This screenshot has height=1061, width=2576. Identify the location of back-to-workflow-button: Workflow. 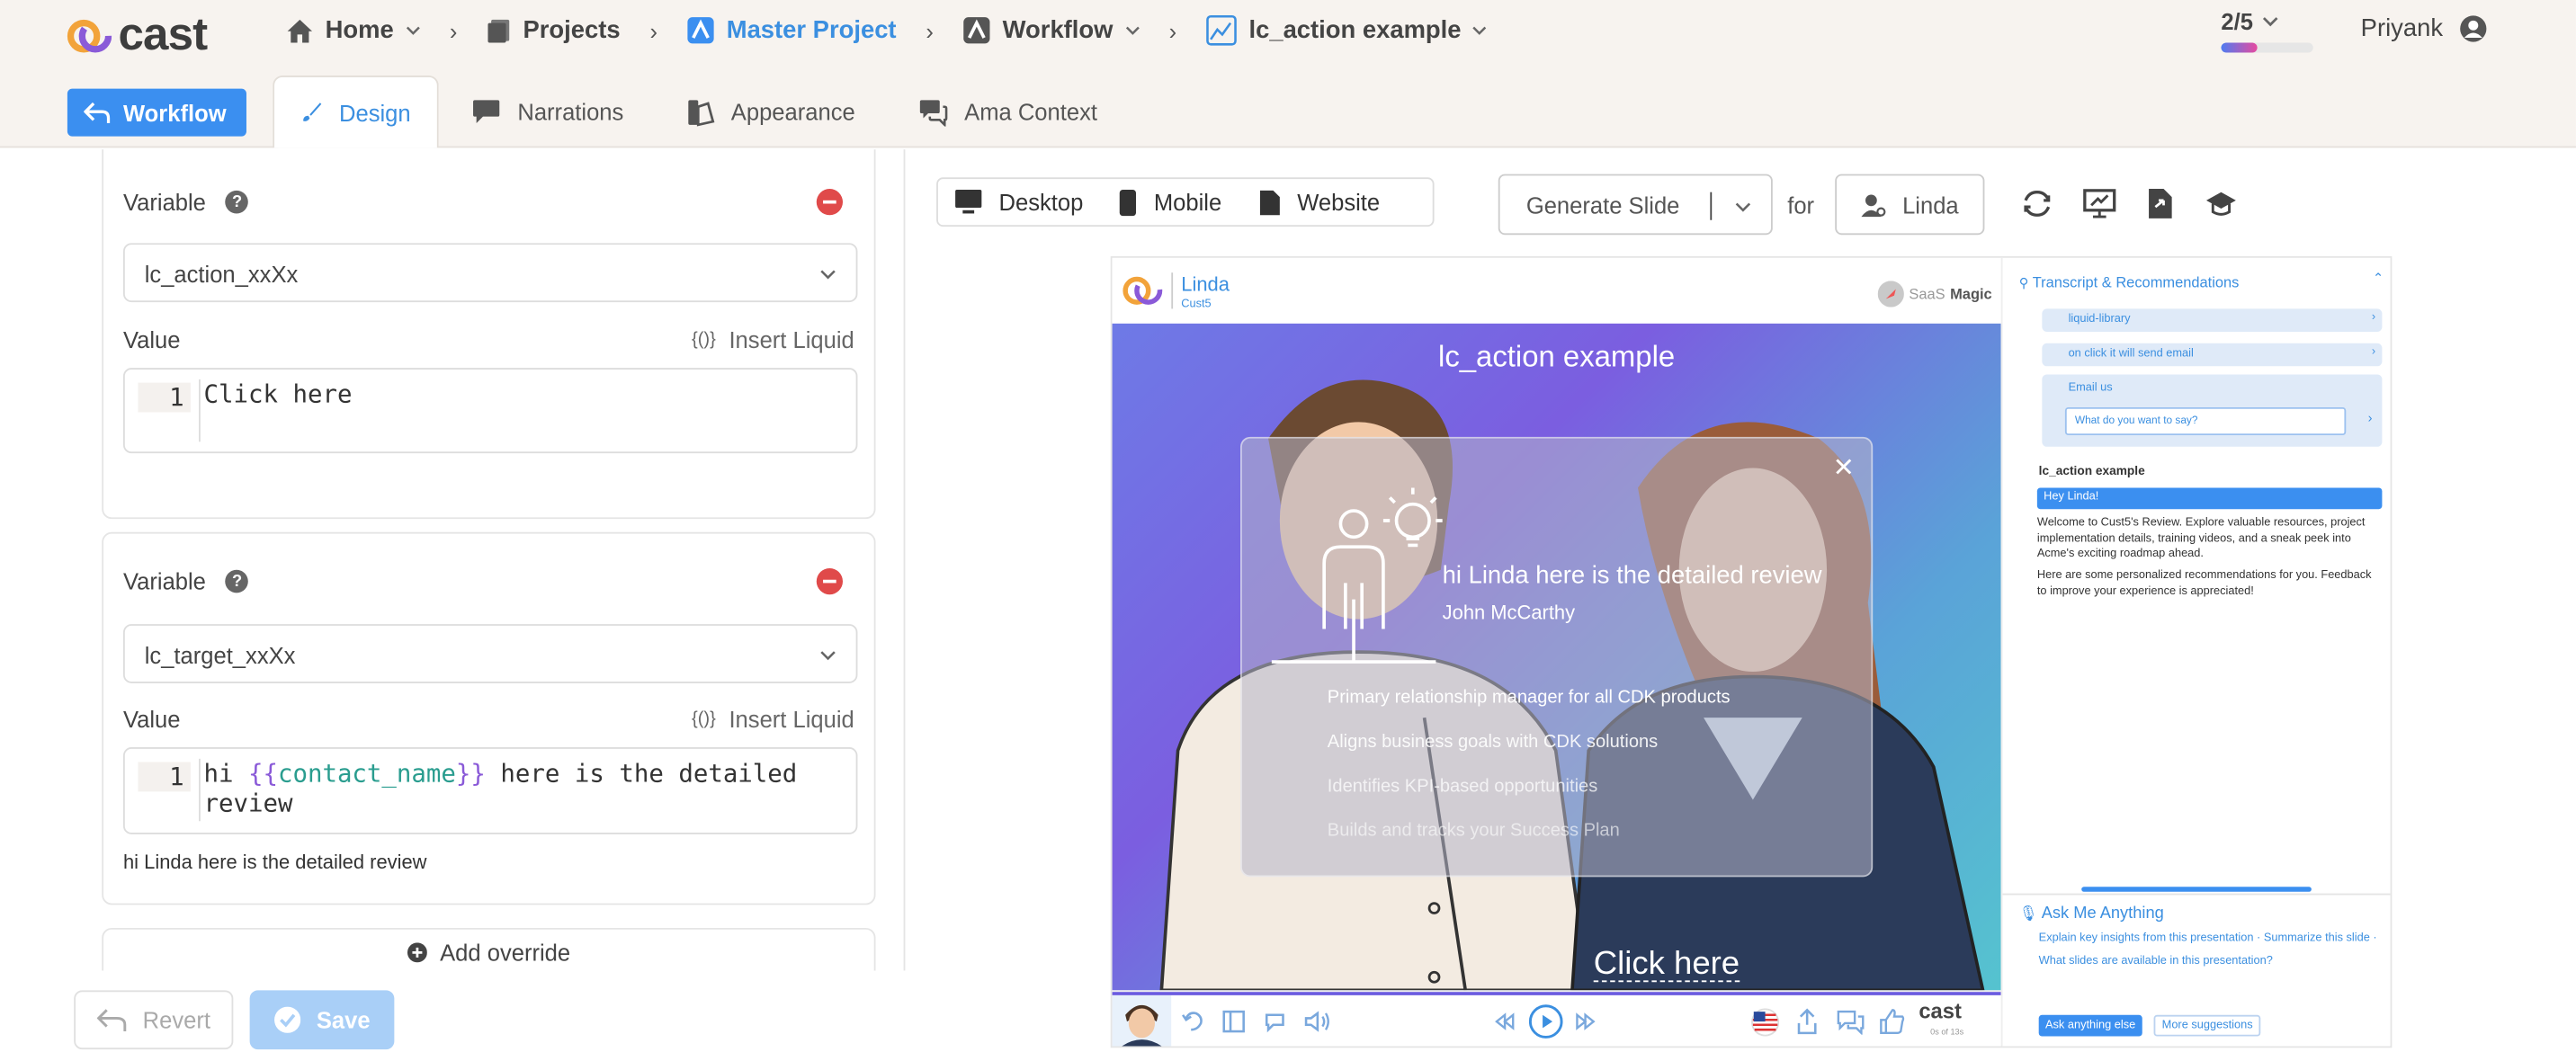
(156, 112).